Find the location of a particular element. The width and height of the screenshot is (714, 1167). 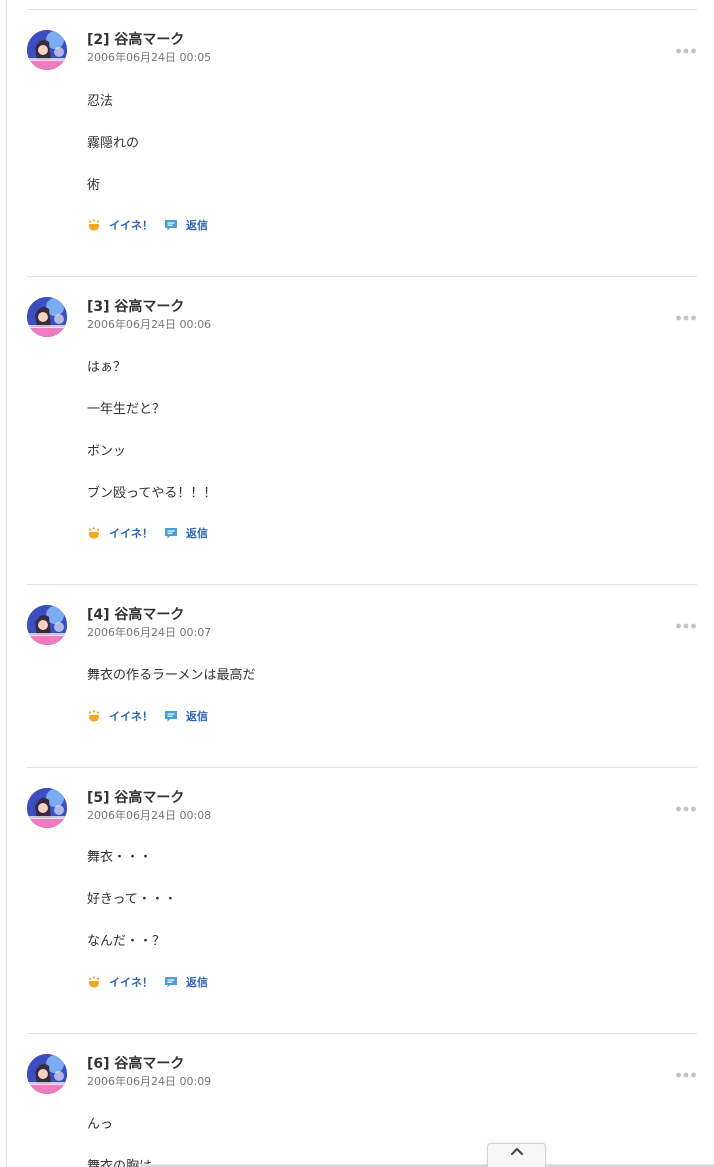

comment-header: [4] 谷高マーク 2006年06月24日 00:07 is located at coordinates (149, 622).